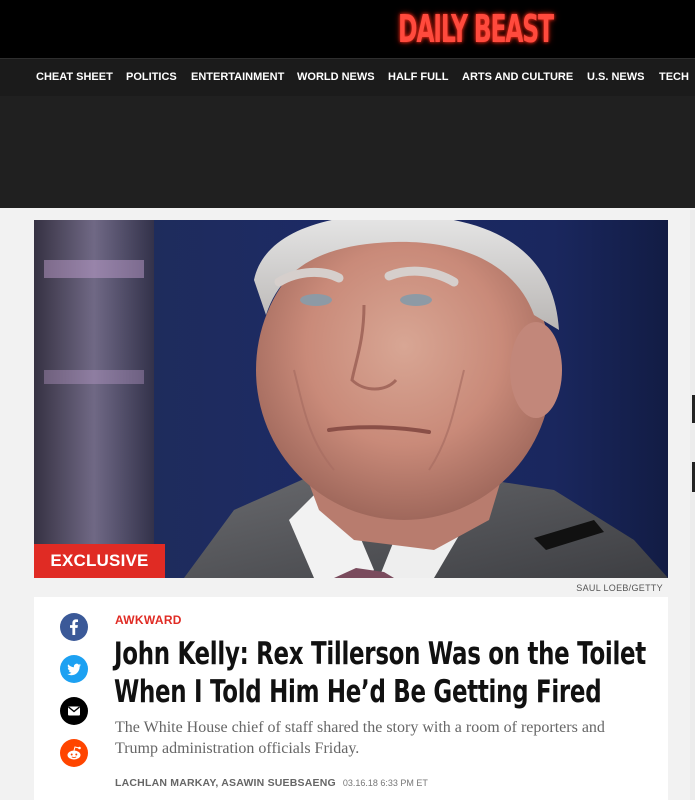  Describe the element at coordinates (418, 77) in the screenshot. I see `nav-item-half-full: HALF FULL` at that location.